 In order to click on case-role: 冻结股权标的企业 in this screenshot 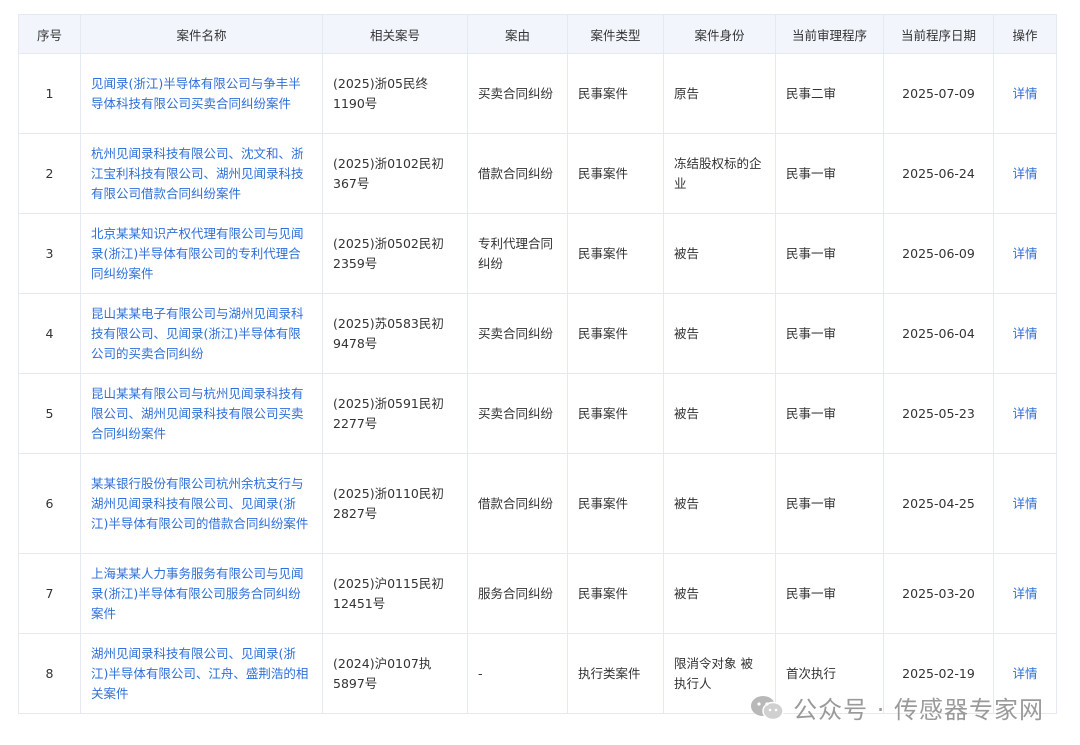, I will do `click(719, 173)`.